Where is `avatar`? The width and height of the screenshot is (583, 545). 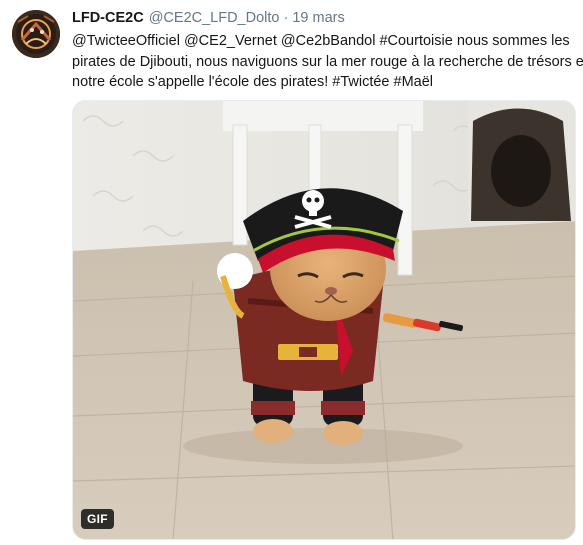 avatar is located at coordinates (36, 34).